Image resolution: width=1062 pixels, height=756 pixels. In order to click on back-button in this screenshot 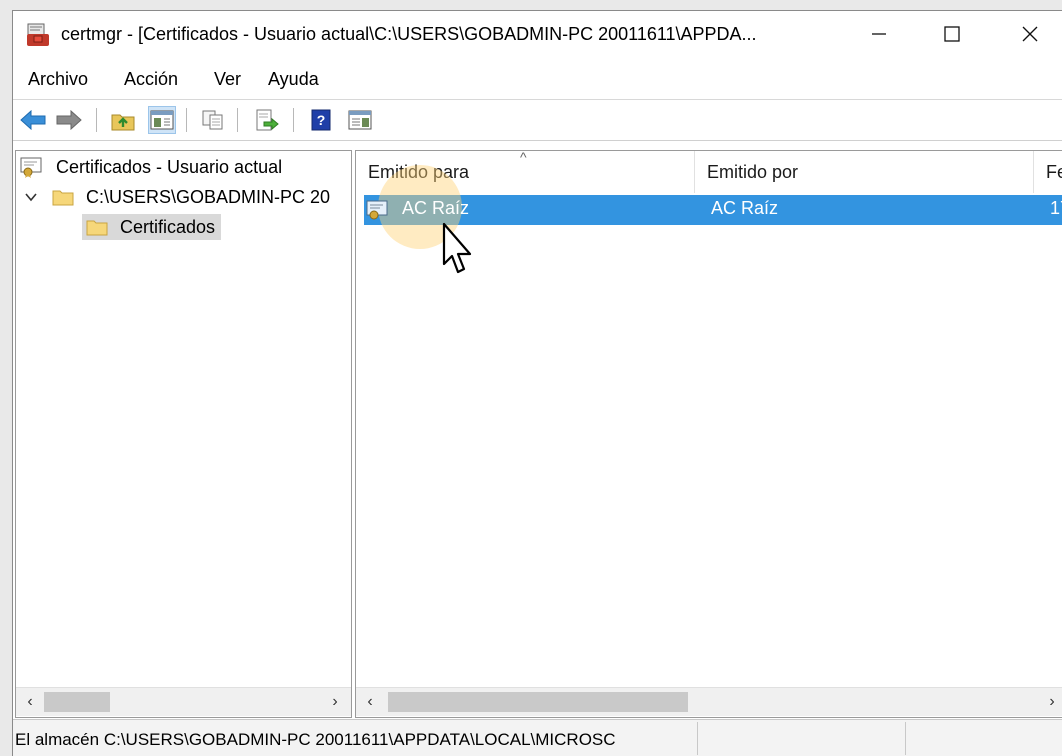, I will do `click(33, 120)`.